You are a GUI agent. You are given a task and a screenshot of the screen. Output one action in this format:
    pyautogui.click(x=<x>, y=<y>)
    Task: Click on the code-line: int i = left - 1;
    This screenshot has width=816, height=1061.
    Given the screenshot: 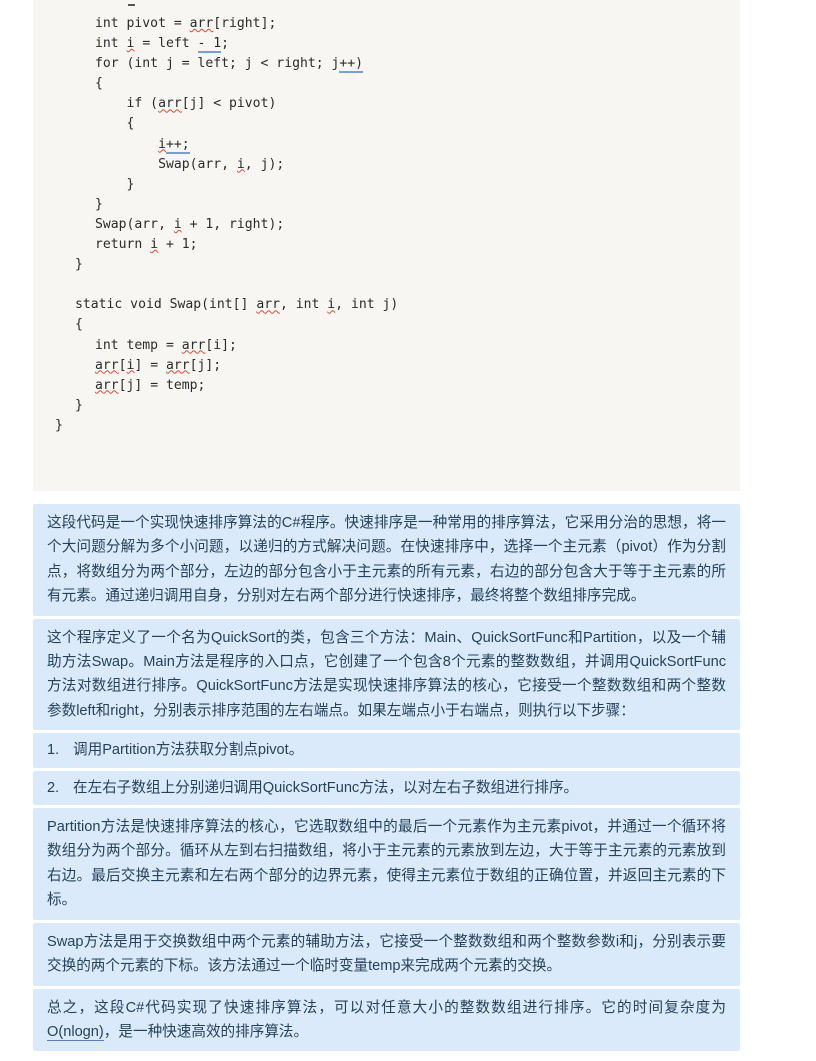 What is the action you would take?
    pyautogui.click(x=162, y=45)
    